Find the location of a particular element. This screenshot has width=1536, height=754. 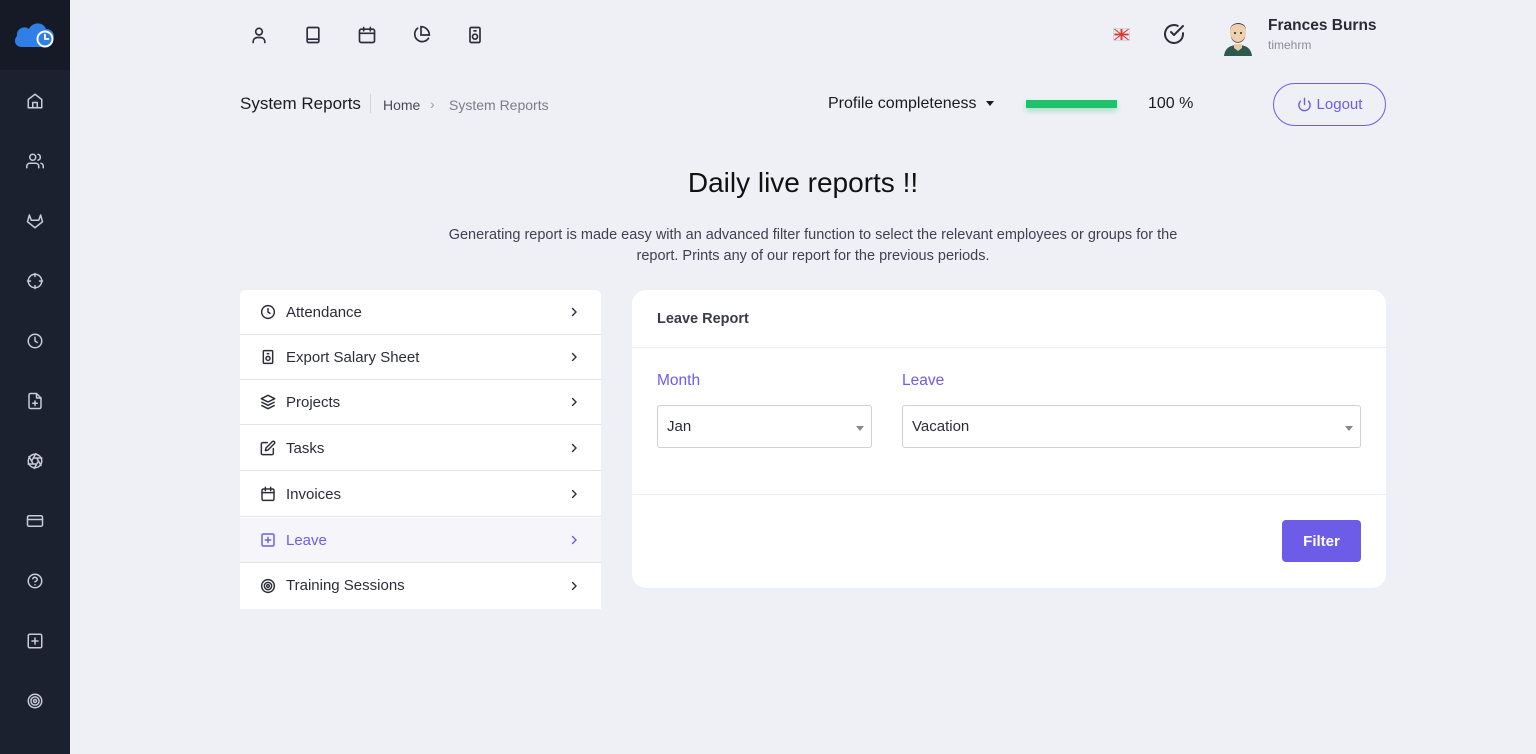

filter-button: Filter is located at coordinates (1321, 541).